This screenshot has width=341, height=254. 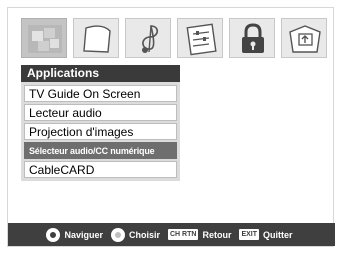 I want to click on menu-item-digital-audio-cc-selector: Sélecteur audio/CC numérique, so click(x=100, y=150).